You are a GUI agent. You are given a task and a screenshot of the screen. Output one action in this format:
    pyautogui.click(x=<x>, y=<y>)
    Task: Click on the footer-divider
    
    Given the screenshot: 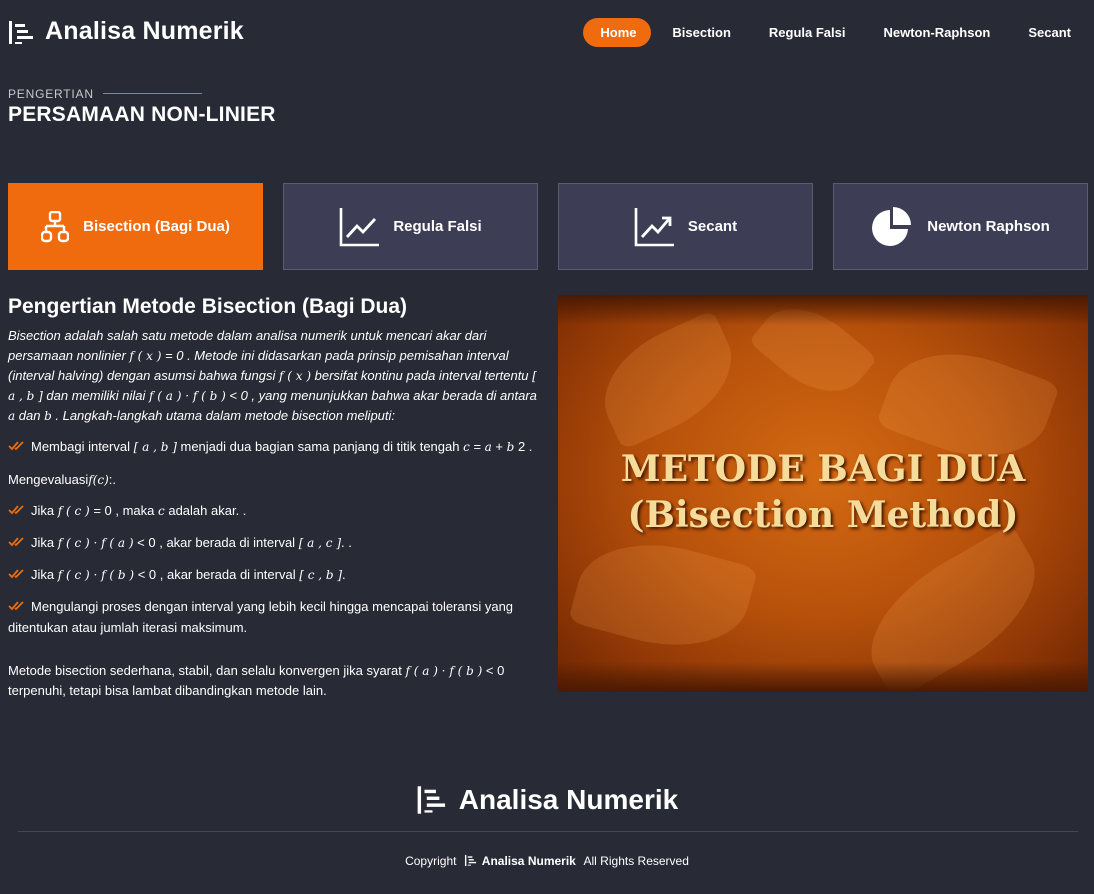 What is the action you would take?
    pyautogui.click(x=548, y=831)
    